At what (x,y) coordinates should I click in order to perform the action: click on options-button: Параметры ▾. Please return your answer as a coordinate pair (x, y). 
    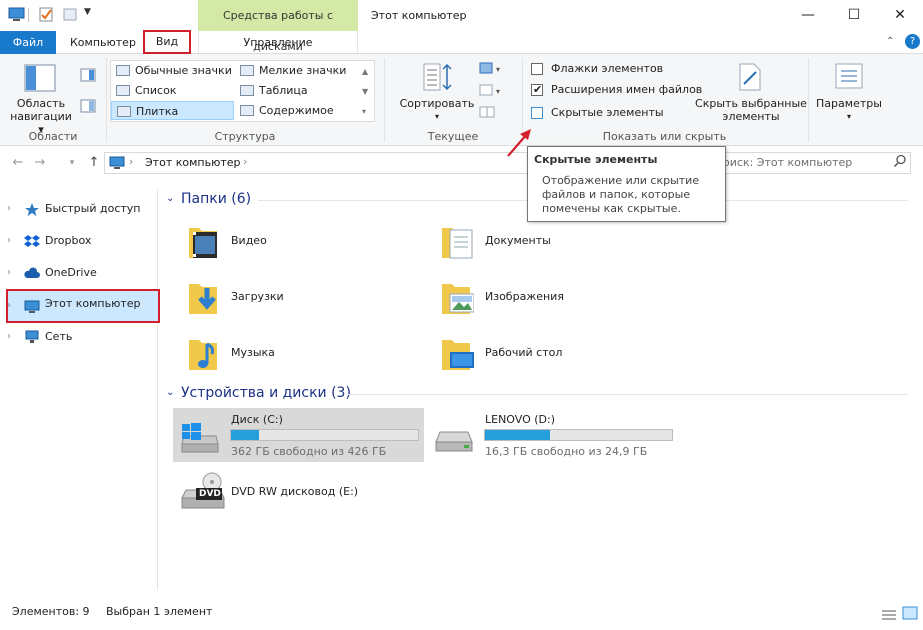
    Looking at the image, I should click on (849, 110).